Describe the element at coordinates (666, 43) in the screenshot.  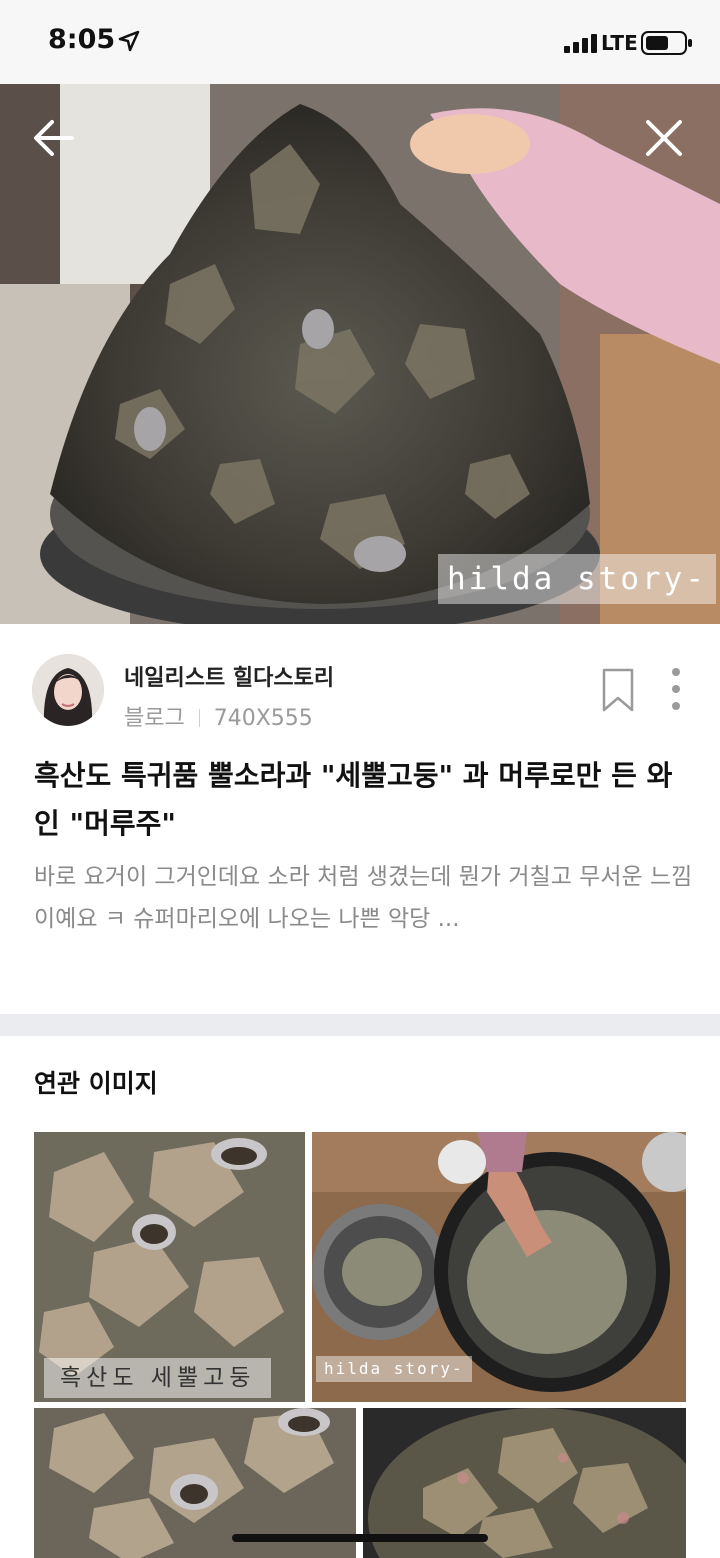
I see `battery-icon` at that location.